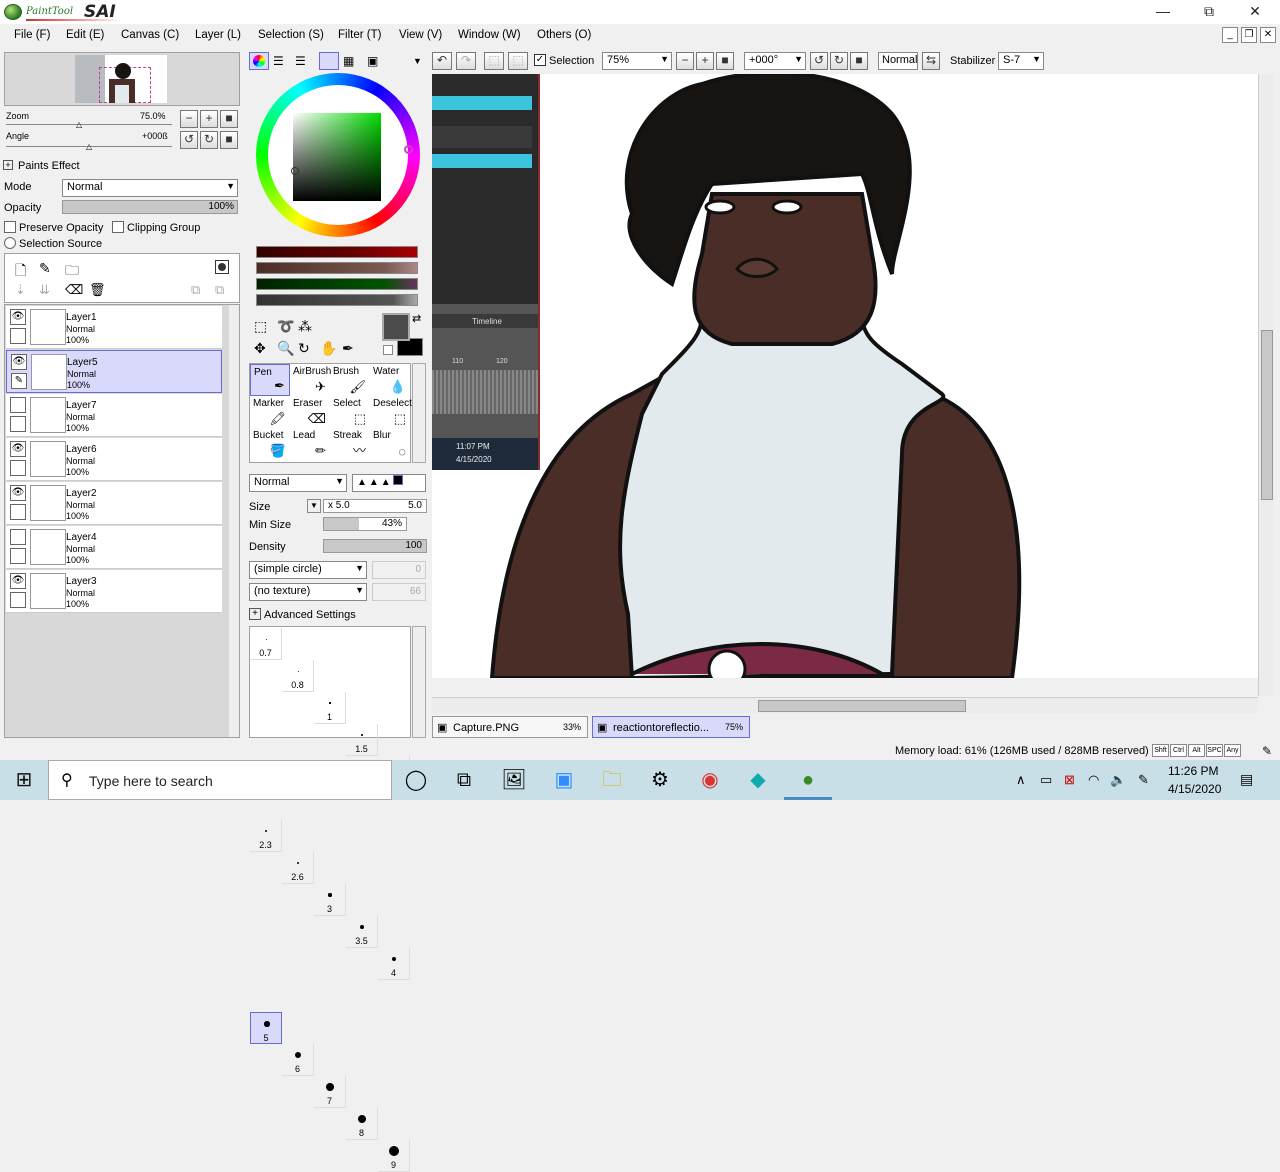 Image resolution: width=1280 pixels, height=1172 pixels. Describe the element at coordinates (1143, 780) in the screenshot. I see `pen-workspace-icon: ✎` at that location.